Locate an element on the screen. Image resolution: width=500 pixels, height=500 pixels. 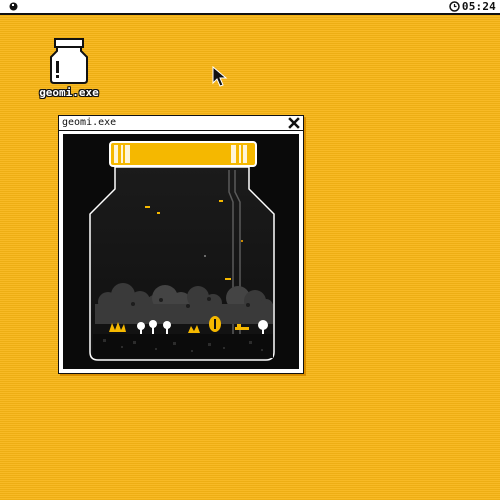
clock: 05:24 is located at coordinates (472, 6).